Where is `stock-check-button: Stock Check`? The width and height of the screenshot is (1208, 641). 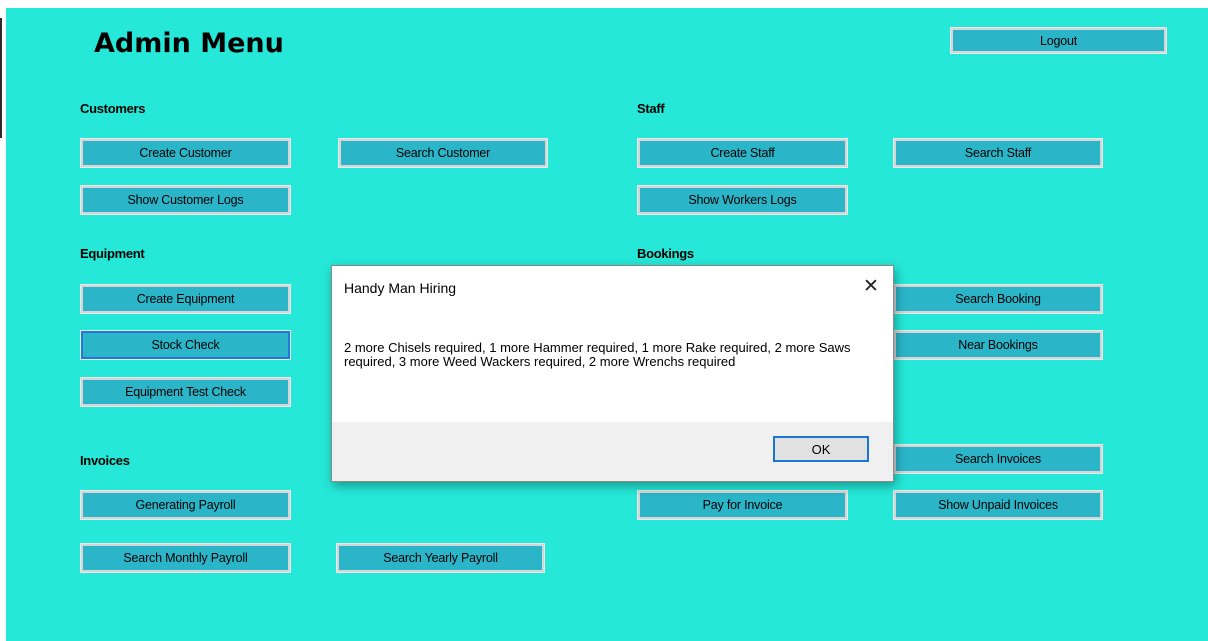 stock-check-button: Stock Check is located at coordinates (185, 345).